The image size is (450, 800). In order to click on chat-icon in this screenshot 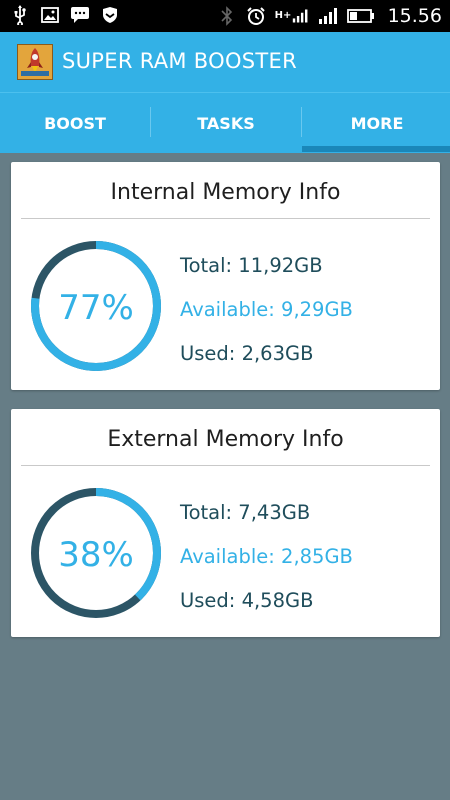, I will do `click(80, 15)`.